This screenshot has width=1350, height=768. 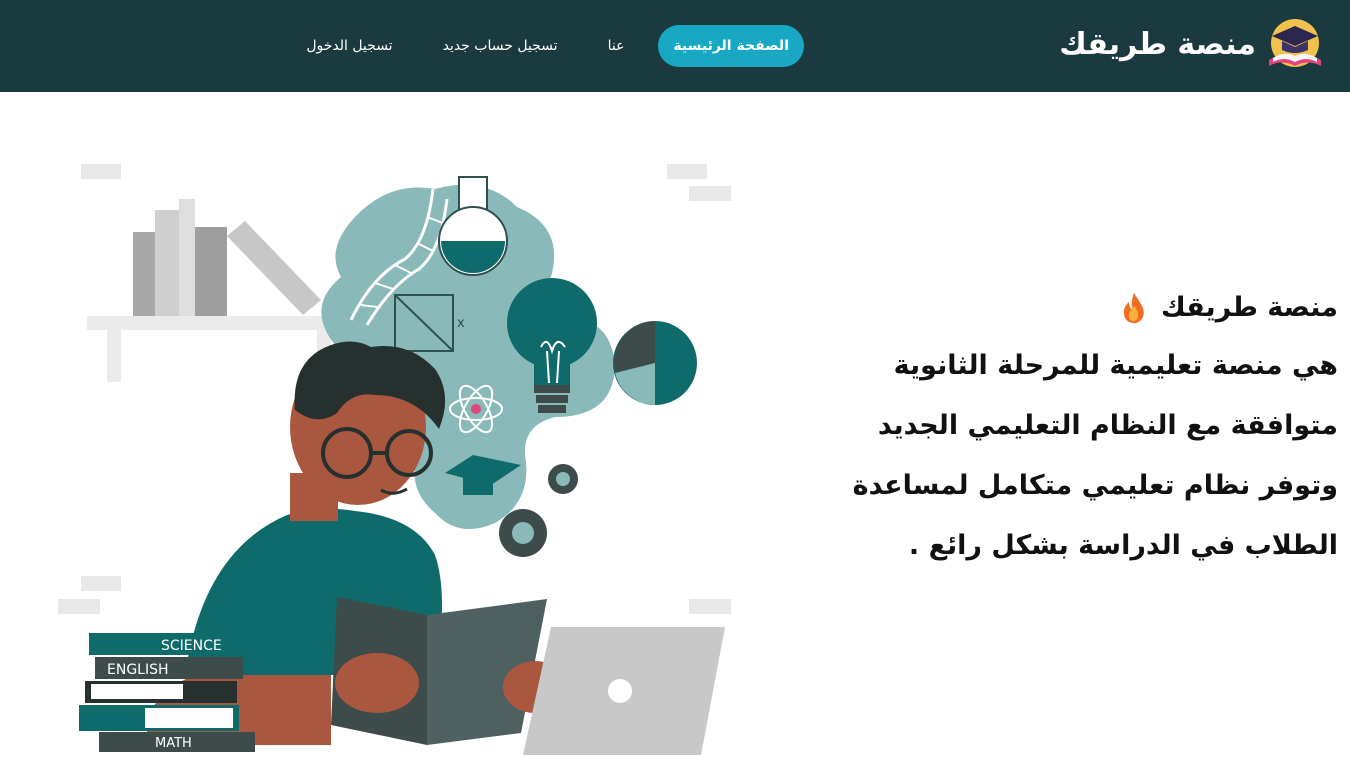 What do you see at coordinates (1107, 425) in the screenshot?
I see `hero-line-2: متوافقة مع النظام التعليمي الجديد` at bounding box center [1107, 425].